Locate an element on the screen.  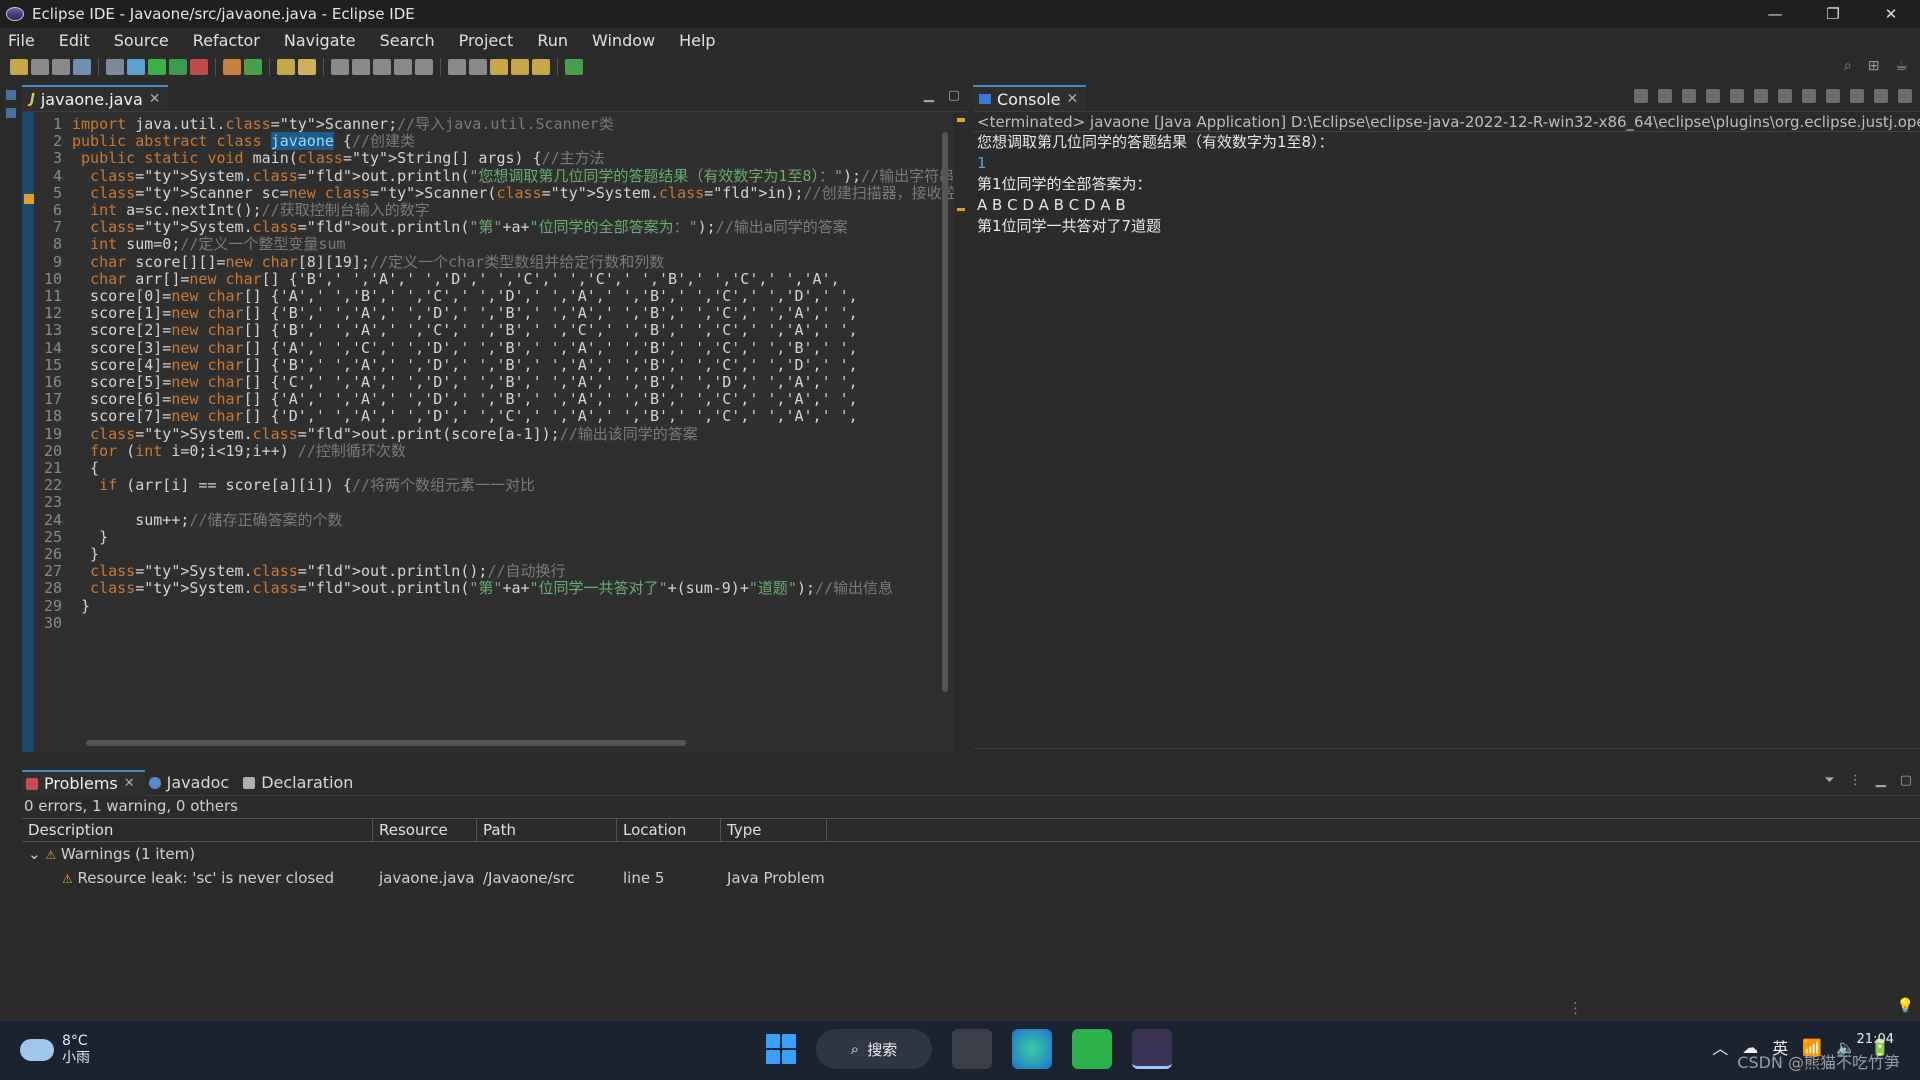
column-description: Description is located at coordinates (197, 830).